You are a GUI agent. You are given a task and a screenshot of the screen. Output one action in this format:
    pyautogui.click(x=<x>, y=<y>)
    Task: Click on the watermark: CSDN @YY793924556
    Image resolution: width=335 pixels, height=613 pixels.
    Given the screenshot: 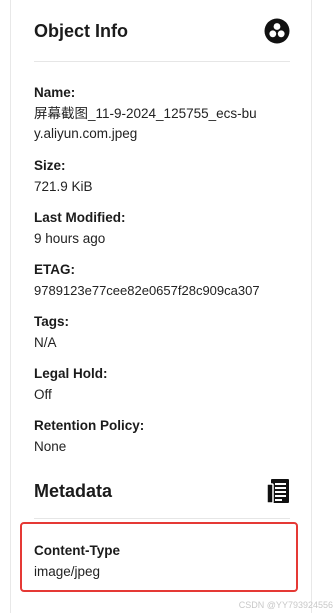 What is the action you would take?
    pyautogui.click(x=285, y=605)
    